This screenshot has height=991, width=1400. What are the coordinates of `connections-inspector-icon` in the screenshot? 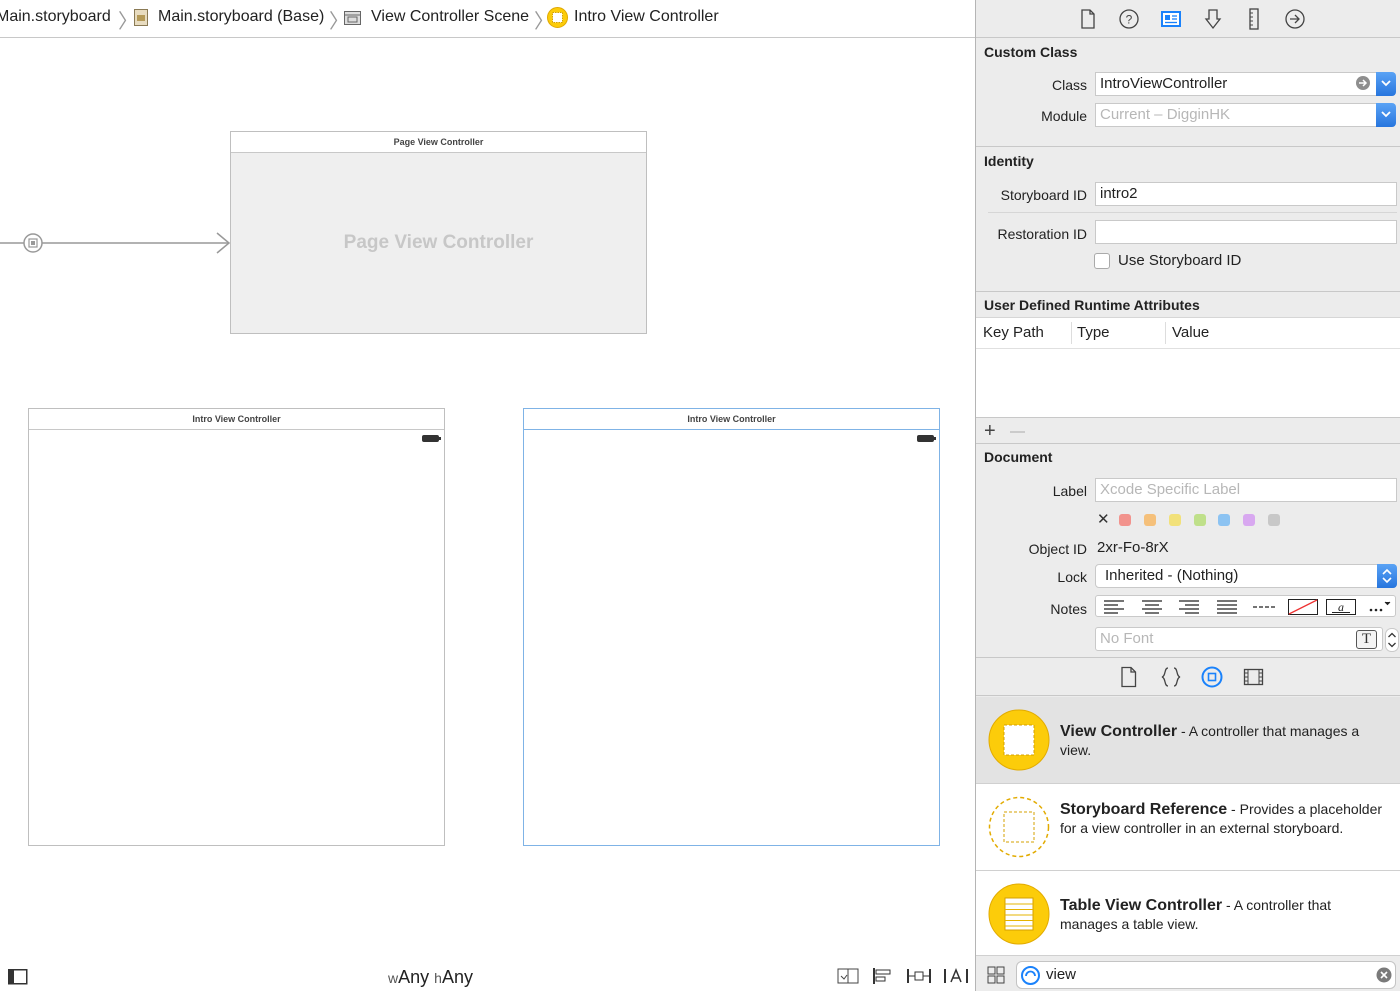 It's located at (1295, 19).